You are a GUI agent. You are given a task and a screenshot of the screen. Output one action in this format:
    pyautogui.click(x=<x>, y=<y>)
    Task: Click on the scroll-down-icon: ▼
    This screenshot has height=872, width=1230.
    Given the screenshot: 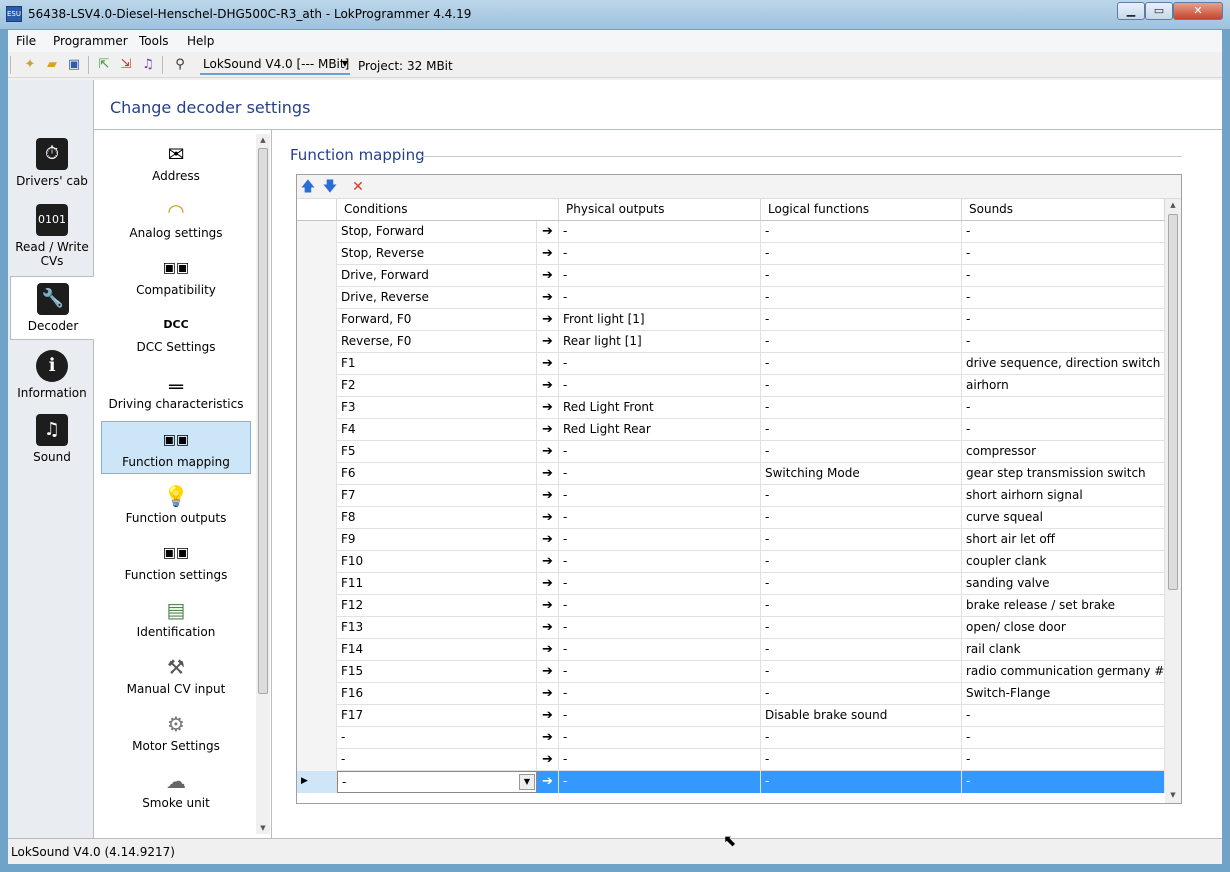 What is the action you would take?
    pyautogui.click(x=1173, y=795)
    